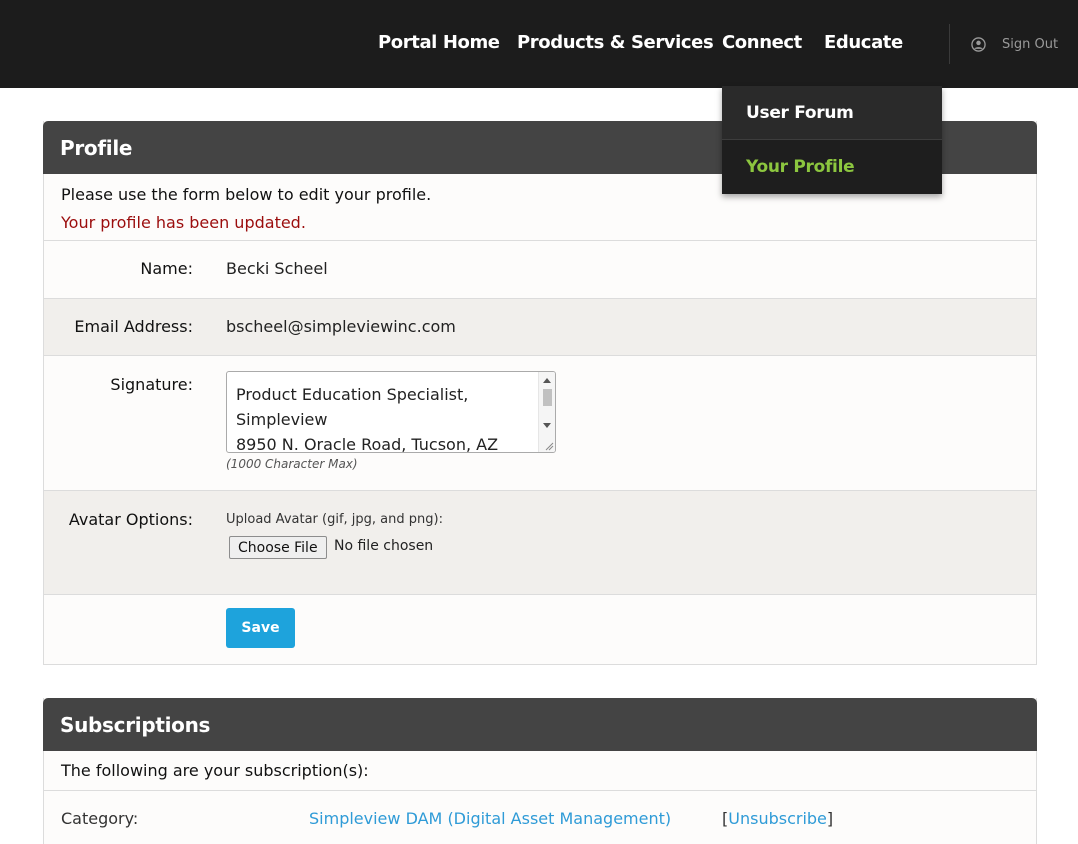 The height and width of the screenshot is (844, 1078). I want to click on file-status: No file chosen, so click(384, 546).